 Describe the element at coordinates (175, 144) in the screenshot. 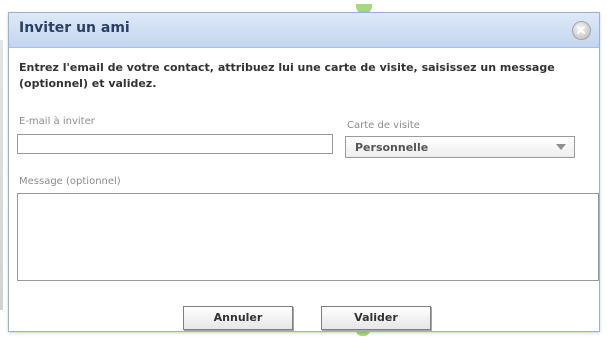

I see `email-field` at that location.